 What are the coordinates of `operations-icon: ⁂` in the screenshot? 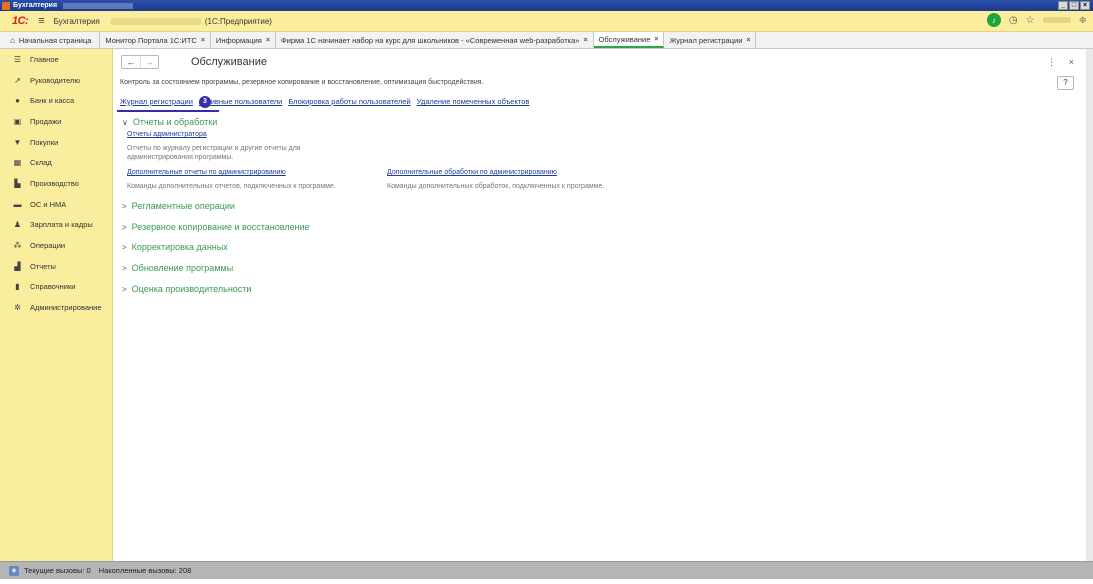 It's located at (17, 246).